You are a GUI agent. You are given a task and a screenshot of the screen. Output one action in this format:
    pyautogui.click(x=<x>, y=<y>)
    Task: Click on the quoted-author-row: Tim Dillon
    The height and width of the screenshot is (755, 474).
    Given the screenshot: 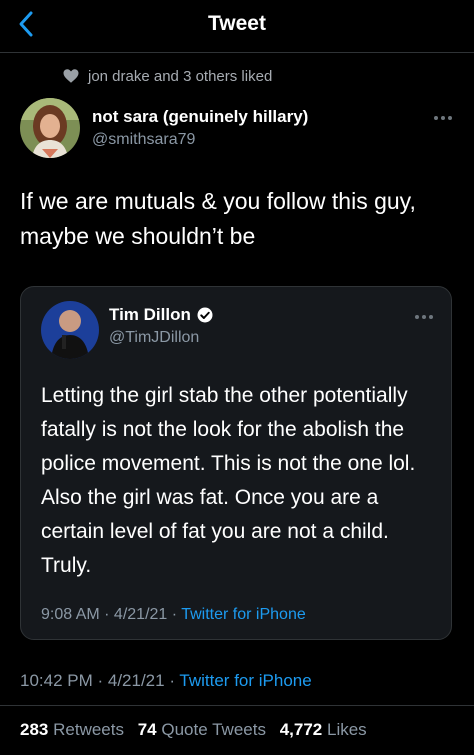 What is the action you would take?
    pyautogui.click(x=161, y=315)
    